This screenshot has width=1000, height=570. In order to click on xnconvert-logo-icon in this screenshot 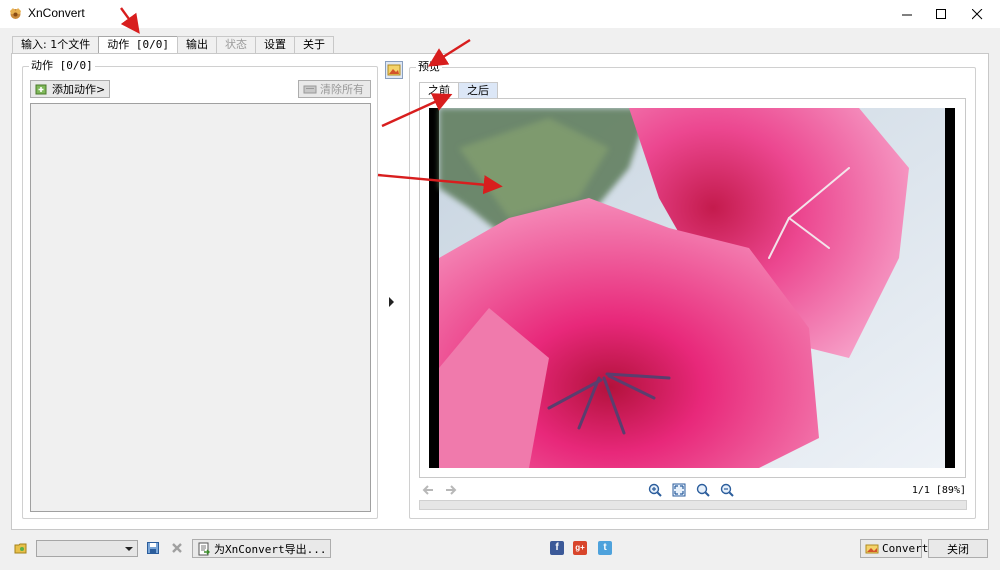, I will do `click(15, 13)`.